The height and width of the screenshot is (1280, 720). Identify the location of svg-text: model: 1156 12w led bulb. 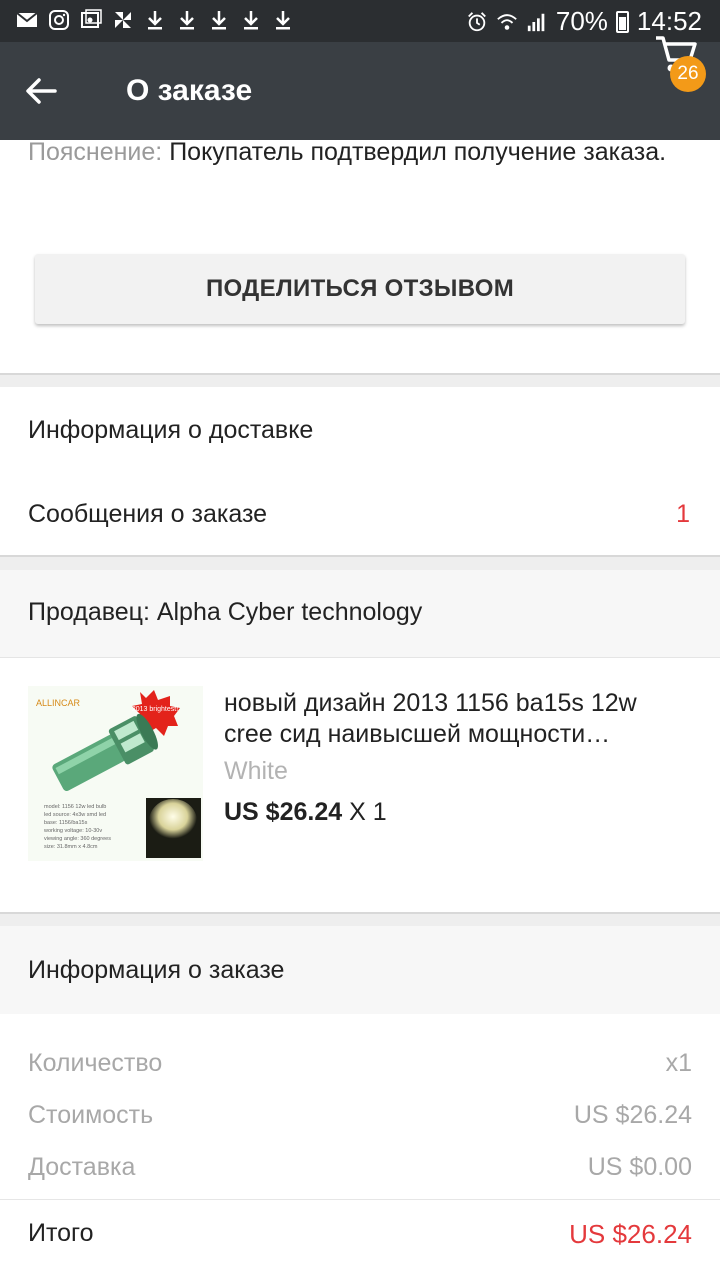
(75, 807).